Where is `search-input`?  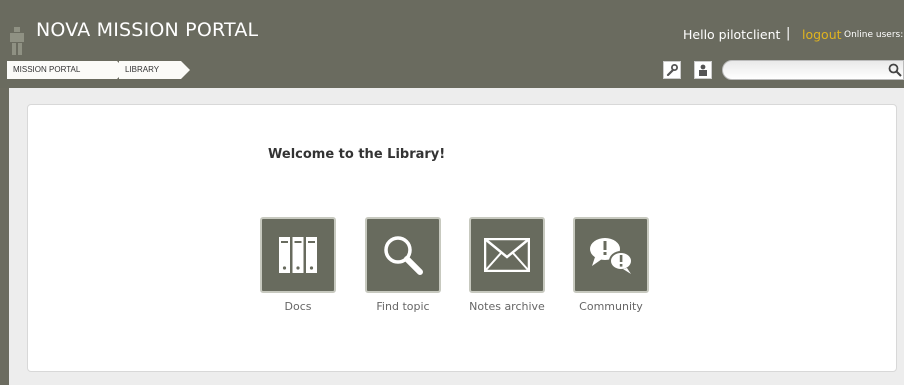 search-input is located at coordinates (813, 70).